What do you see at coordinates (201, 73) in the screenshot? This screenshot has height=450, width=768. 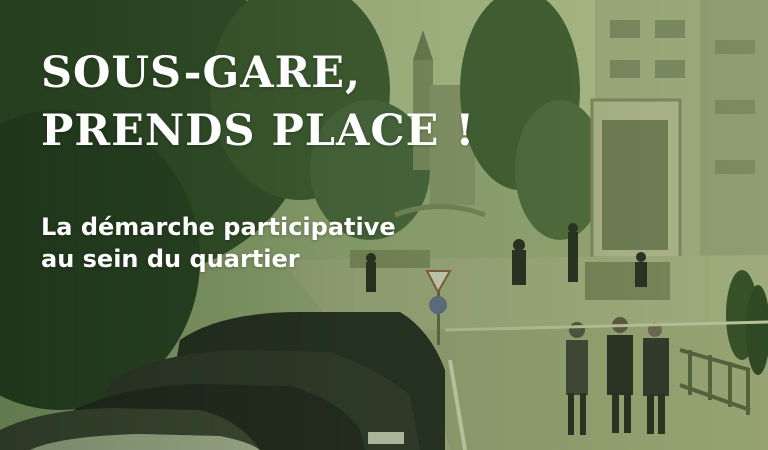 I see `title-line-1: SOUS-GARE,` at bounding box center [201, 73].